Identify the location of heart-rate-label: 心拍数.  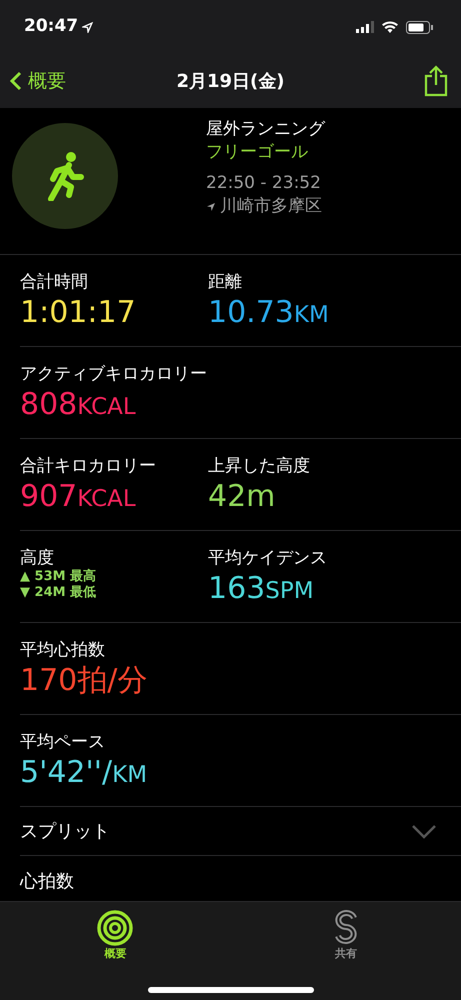
(47, 881).